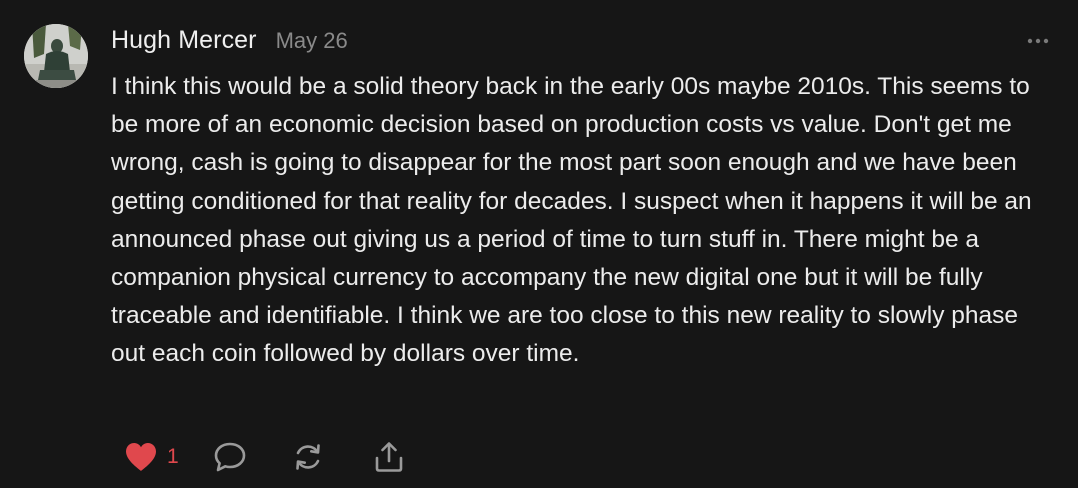  I want to click on author-name: Hugh Mercer, so click(184, 40).